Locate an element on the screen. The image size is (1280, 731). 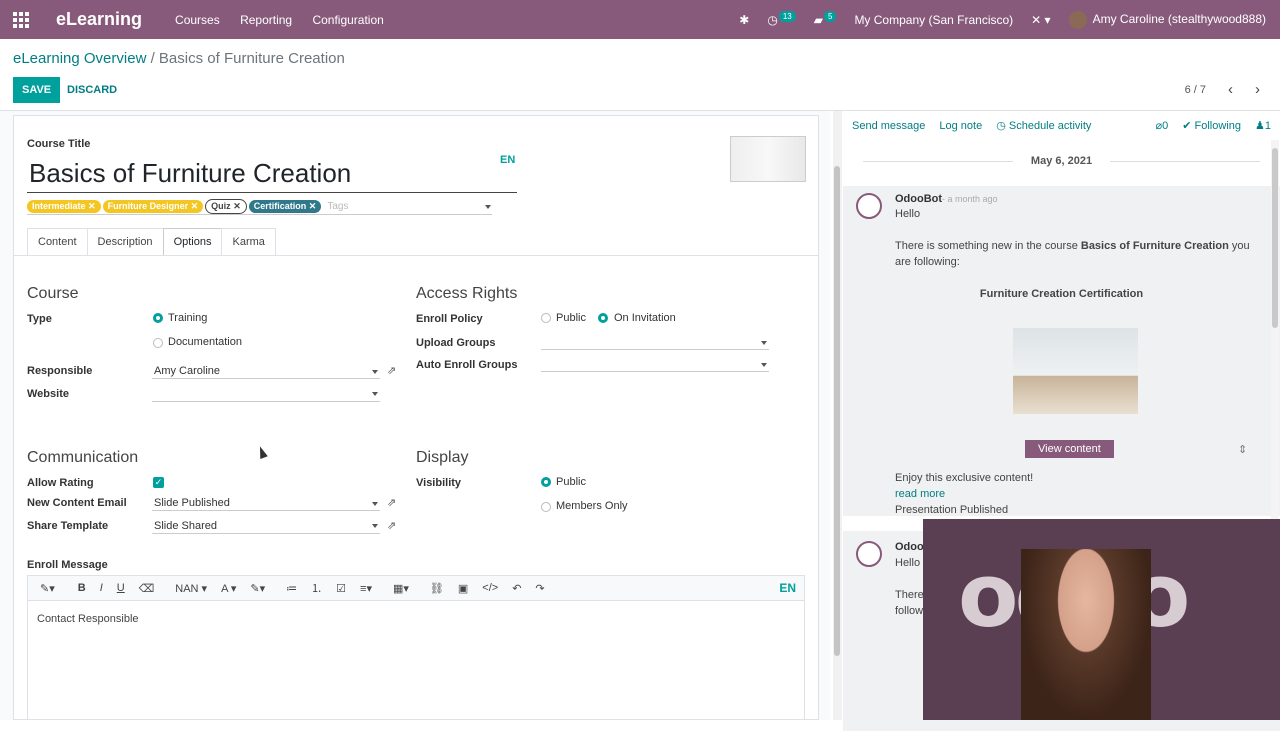
messages-button: ▰ 5 is located at coordinates (825, 18).